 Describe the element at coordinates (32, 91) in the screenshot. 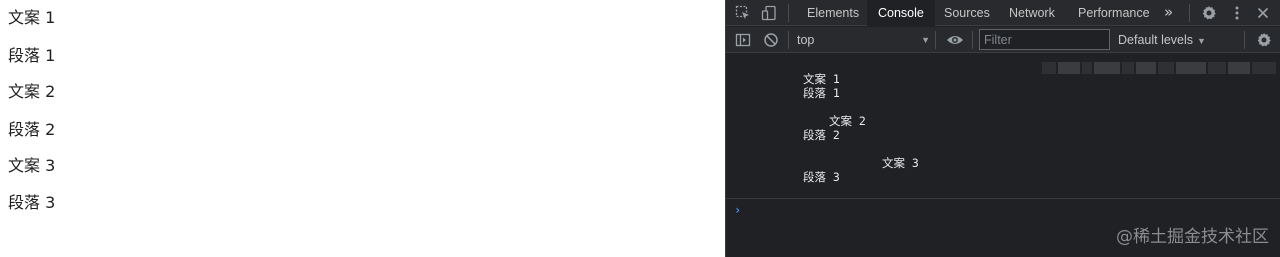

I see `copy-2-text: 文案 2` at that location.